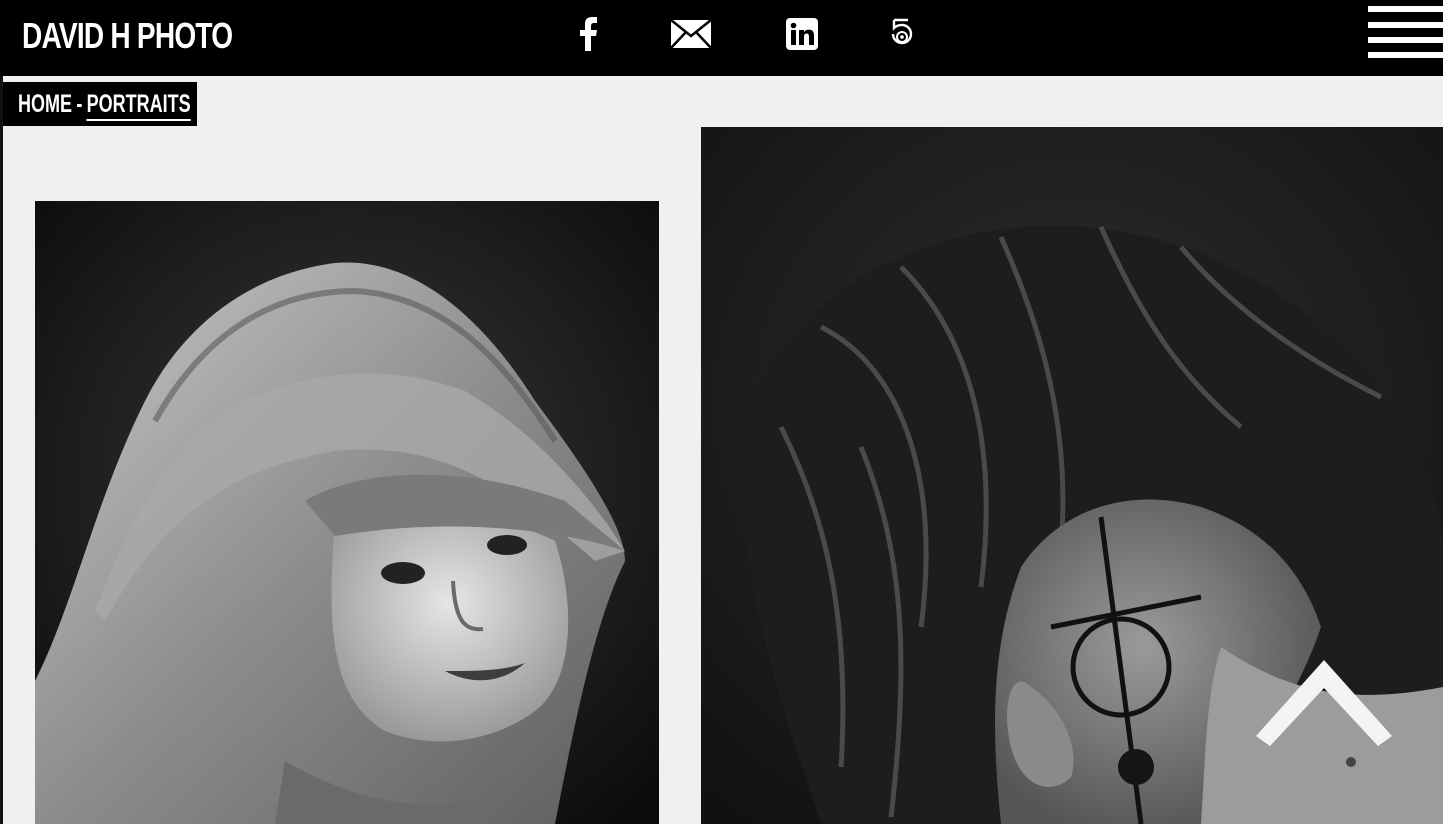 This screenshot has height=824, width=1443. I want to click on email-icon, so click(691, 34).